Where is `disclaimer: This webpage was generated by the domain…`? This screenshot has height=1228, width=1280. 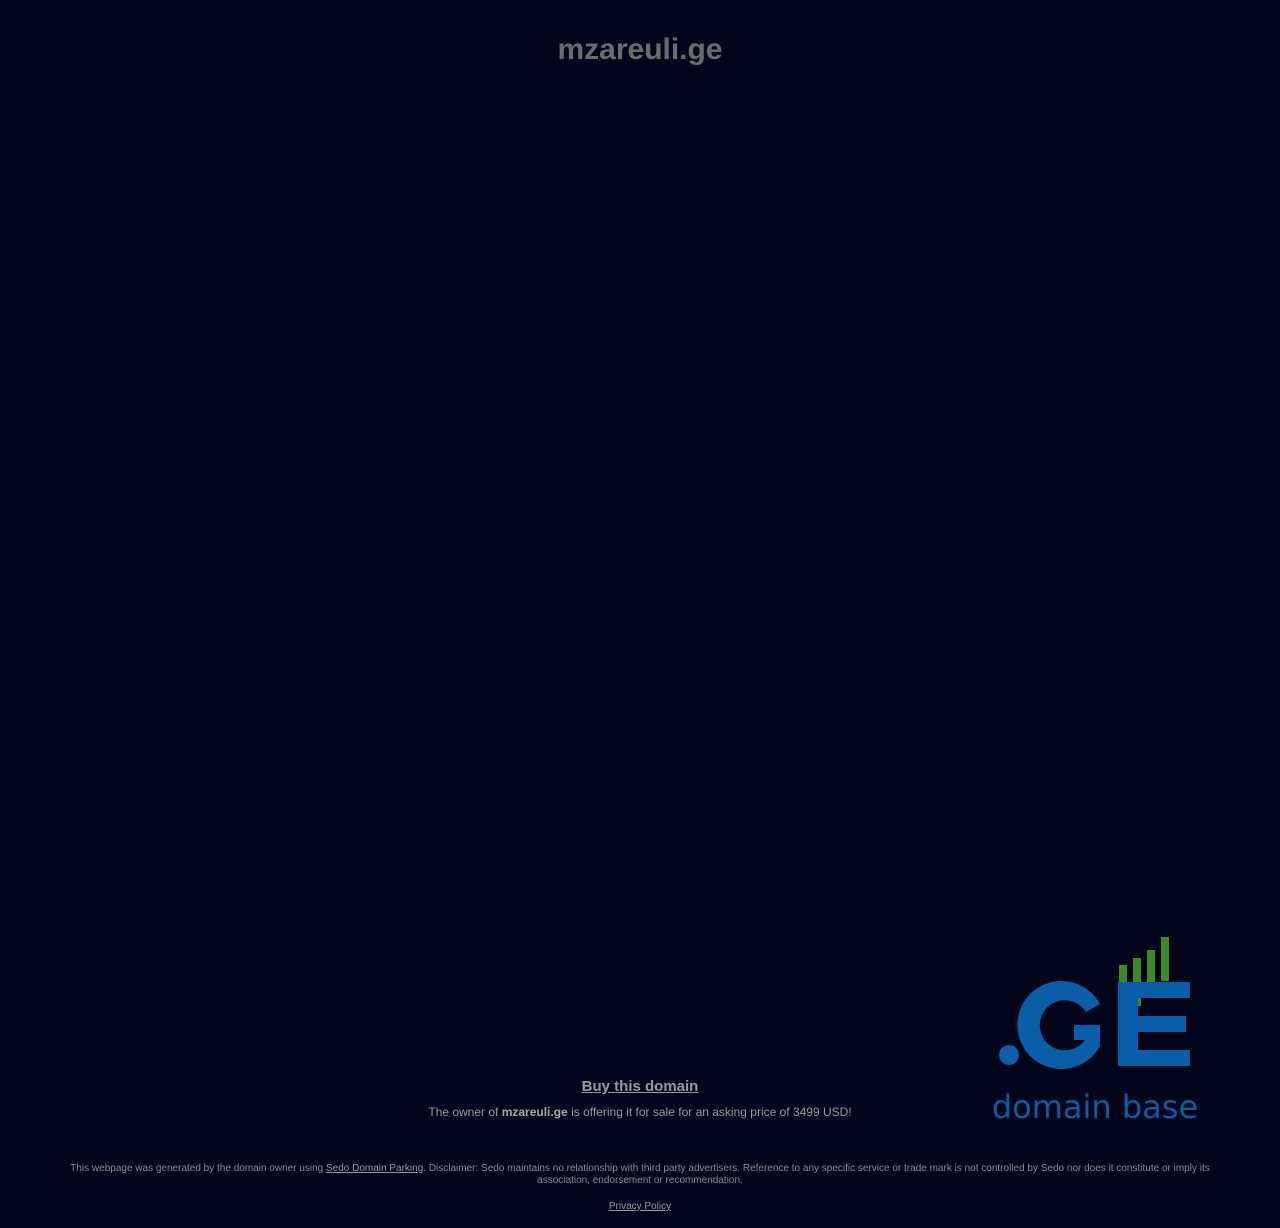 disclaimer: This webpage was generated by the domain… is located at coordinates (640, 1175).